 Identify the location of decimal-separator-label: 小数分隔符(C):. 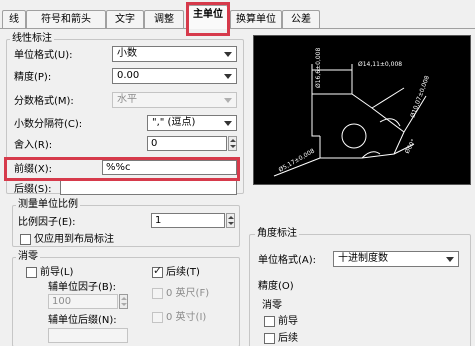
(48, 124).